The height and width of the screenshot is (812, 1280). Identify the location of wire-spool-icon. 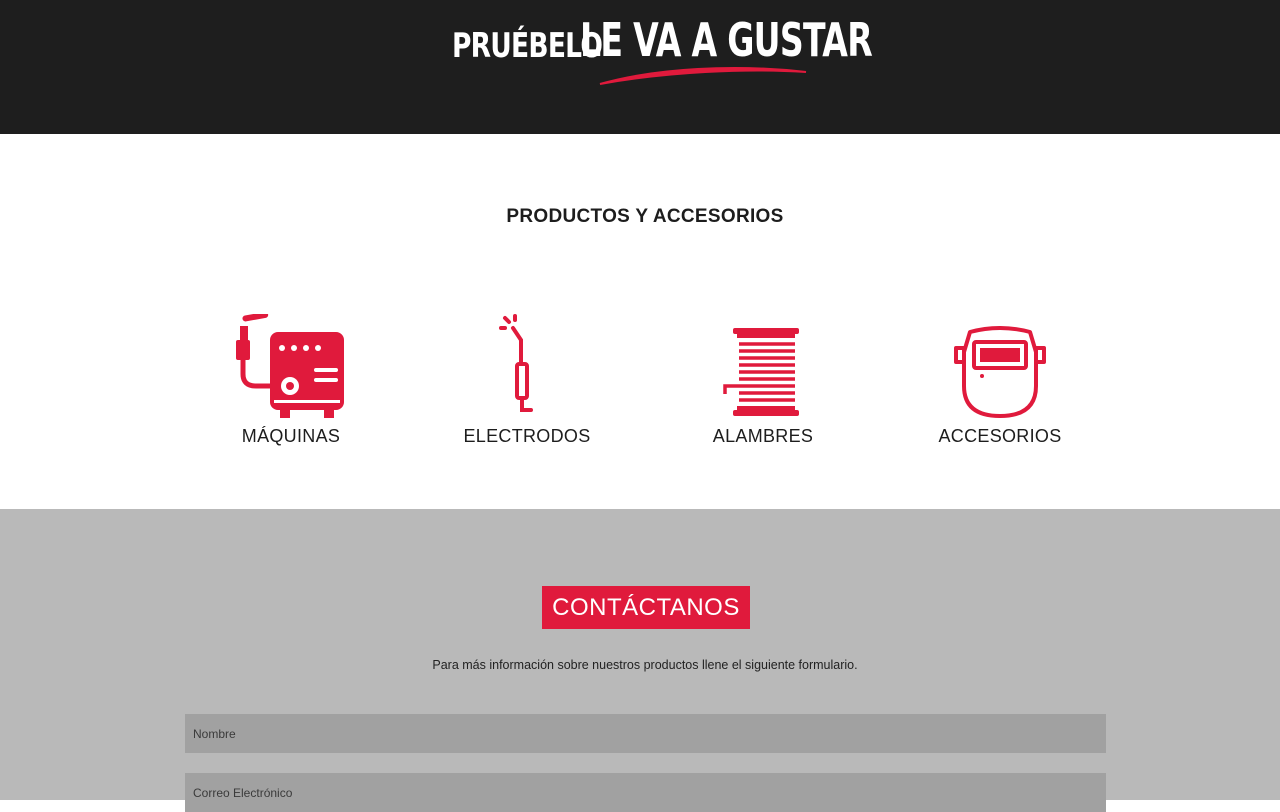
(761, 372).